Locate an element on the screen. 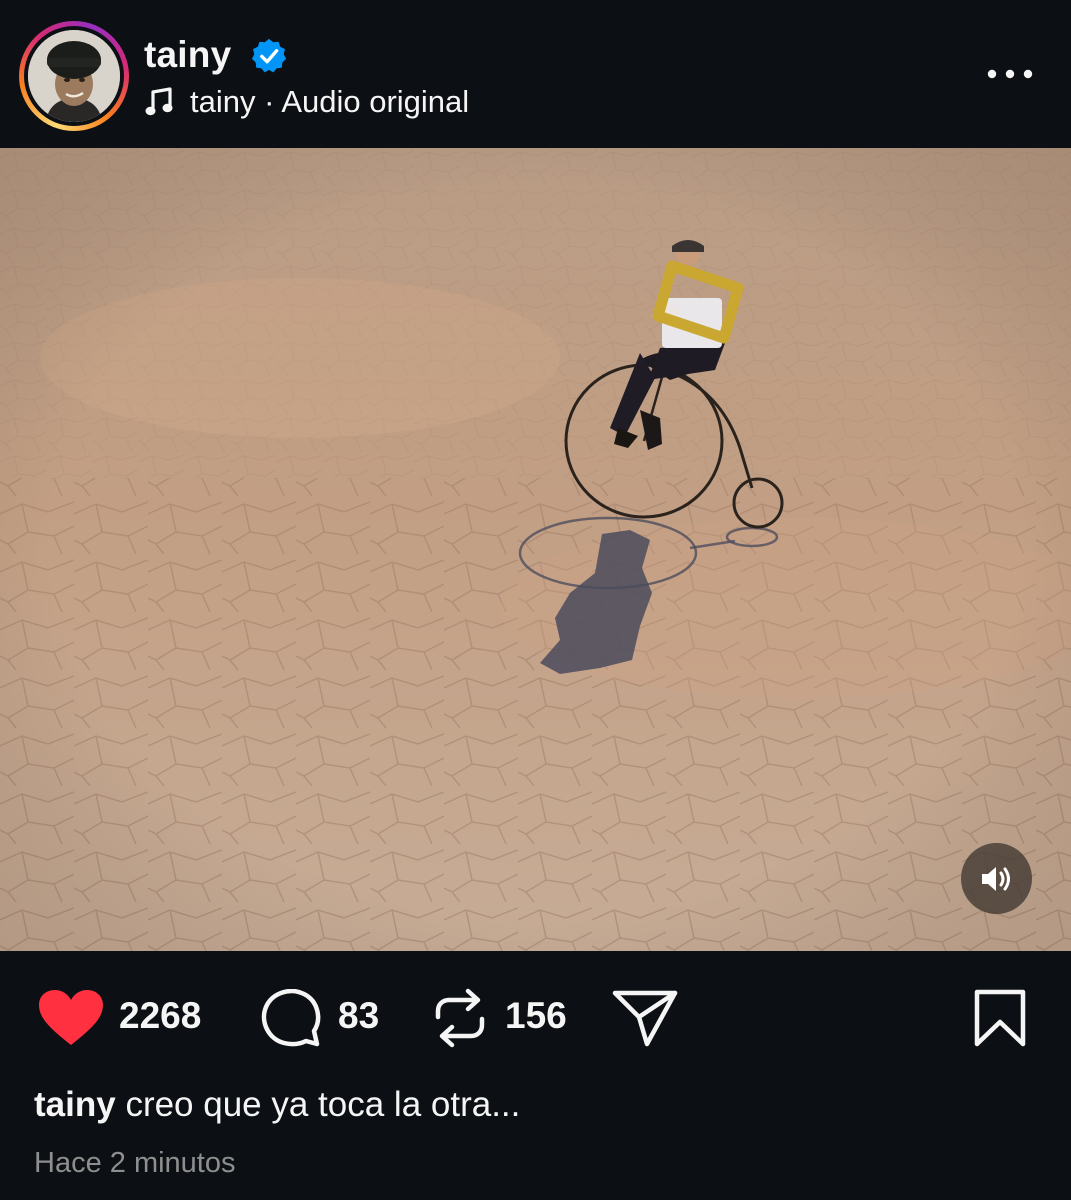  avatar is located at coordinates (74, 76).